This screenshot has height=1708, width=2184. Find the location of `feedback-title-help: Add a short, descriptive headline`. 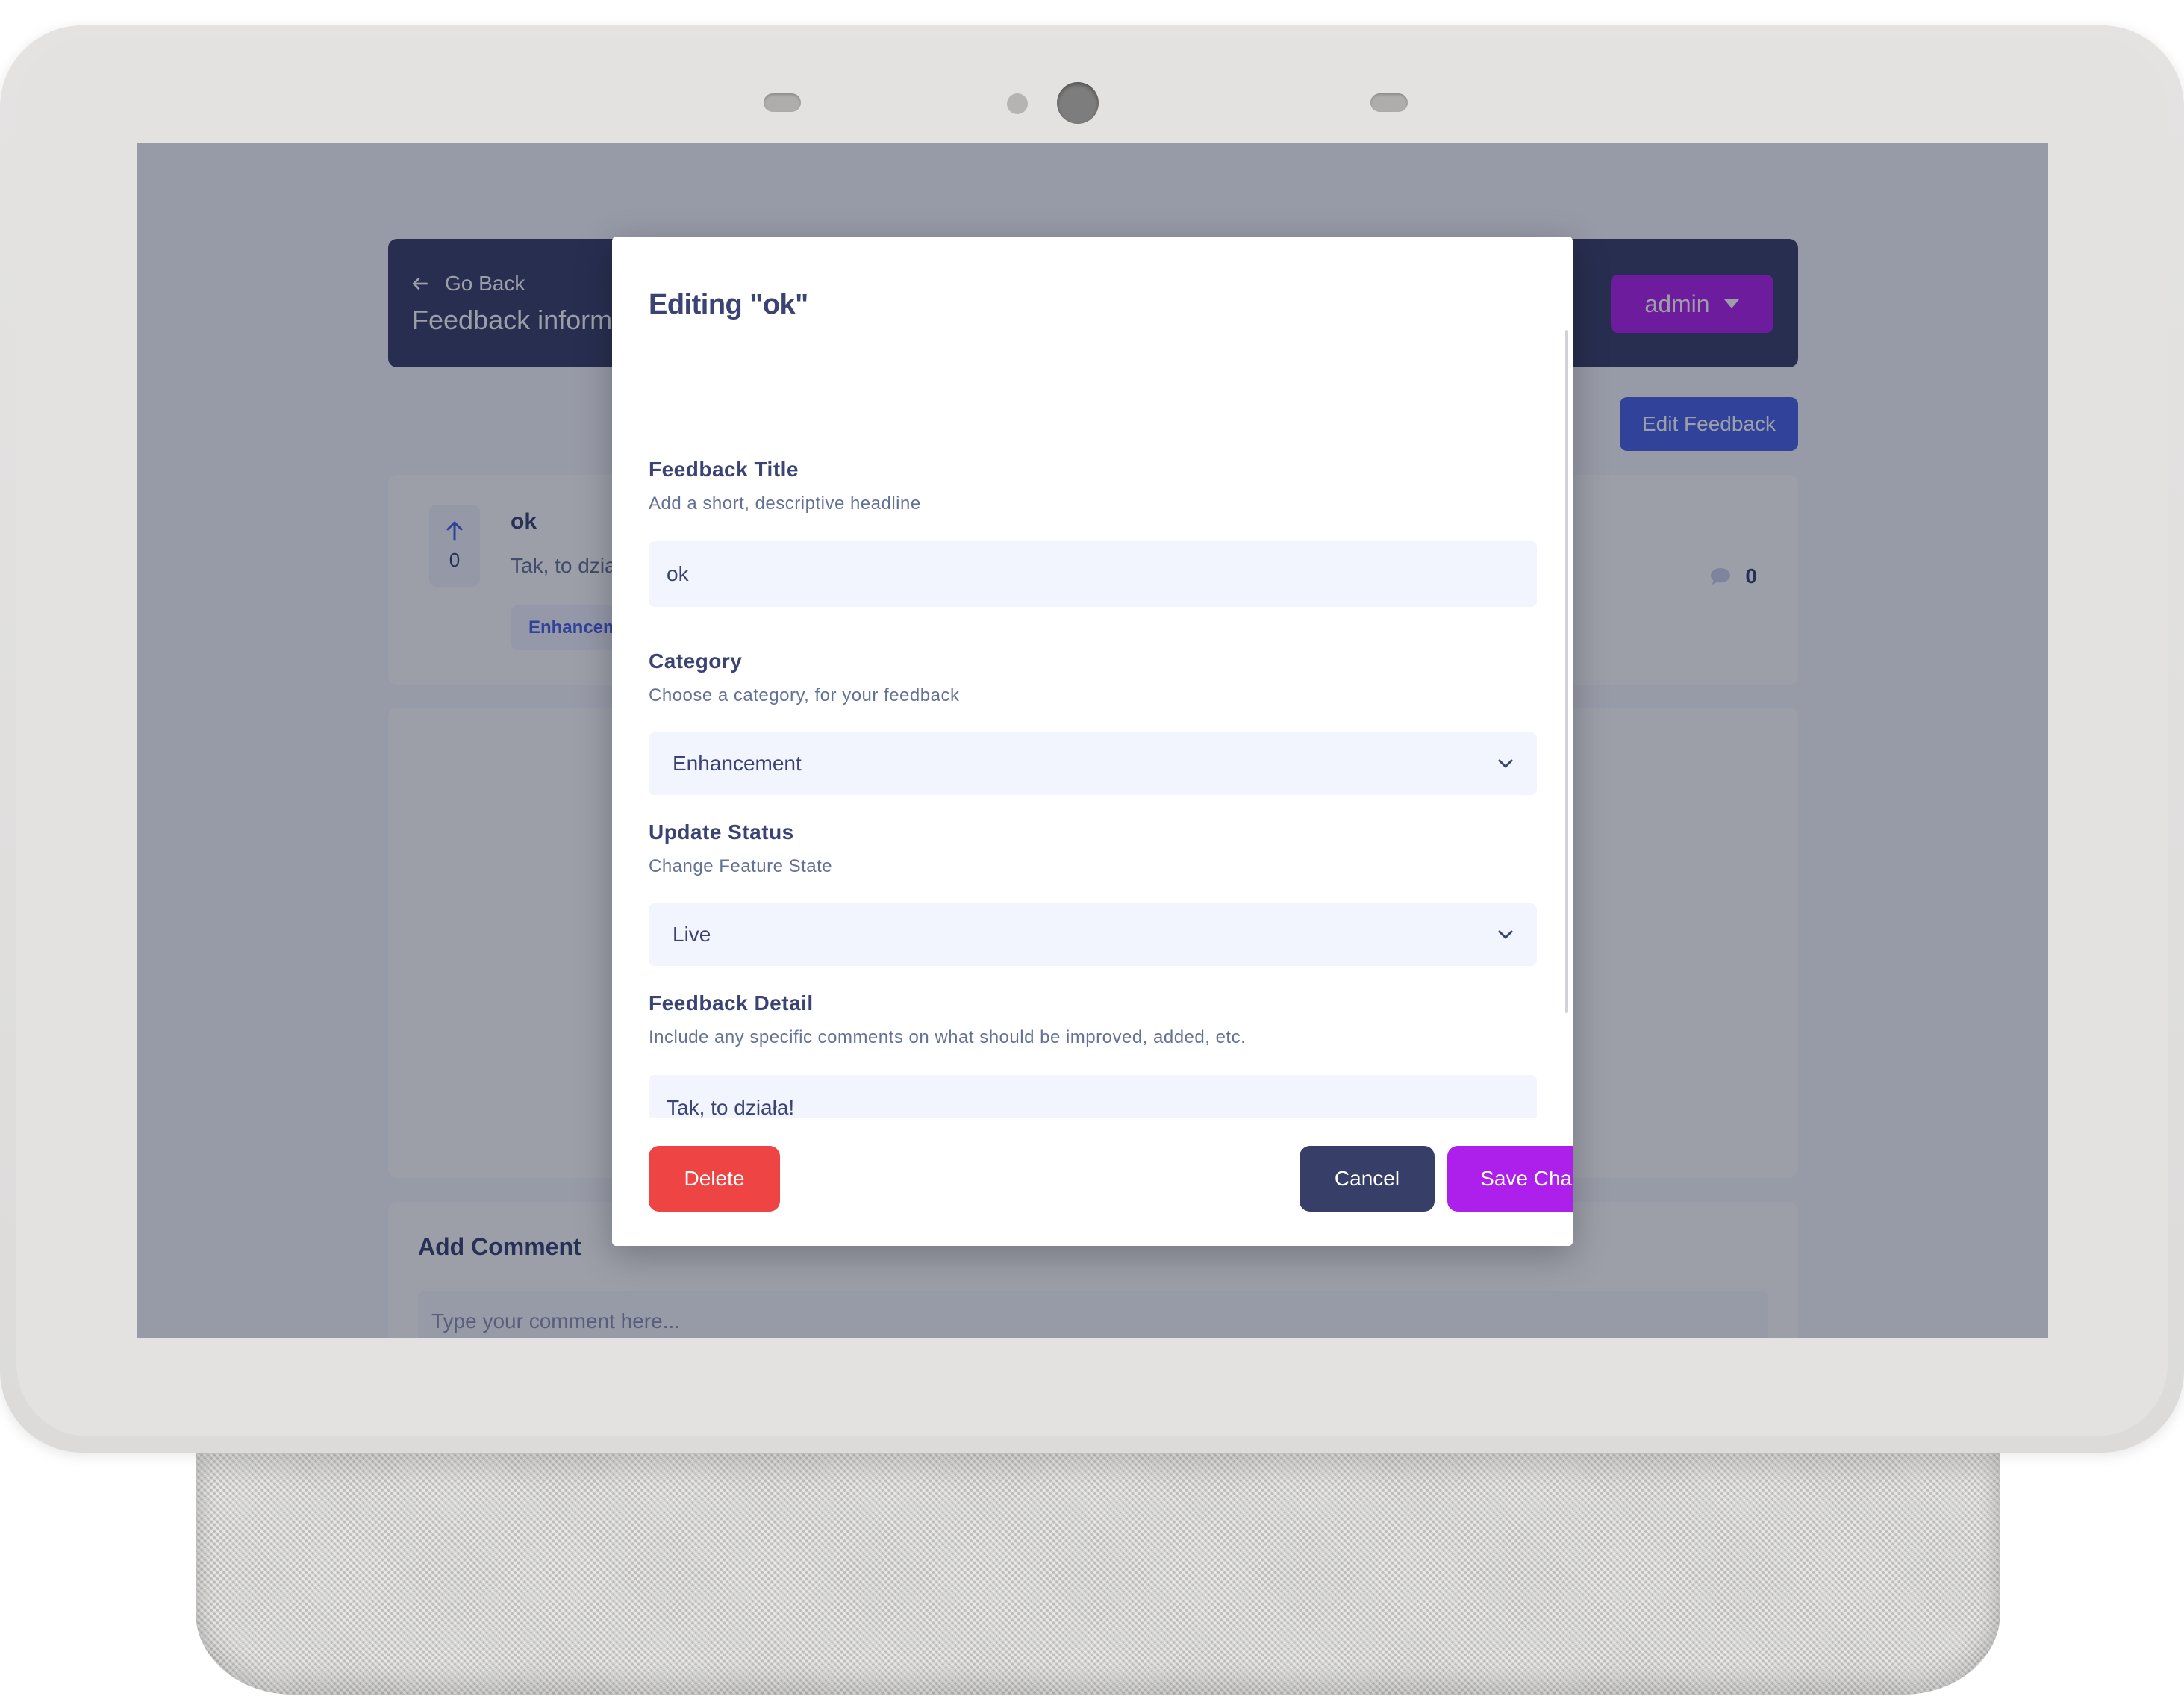

feedback-title-help: Add a short, descriptive headline is located at coordinates (785, 503).